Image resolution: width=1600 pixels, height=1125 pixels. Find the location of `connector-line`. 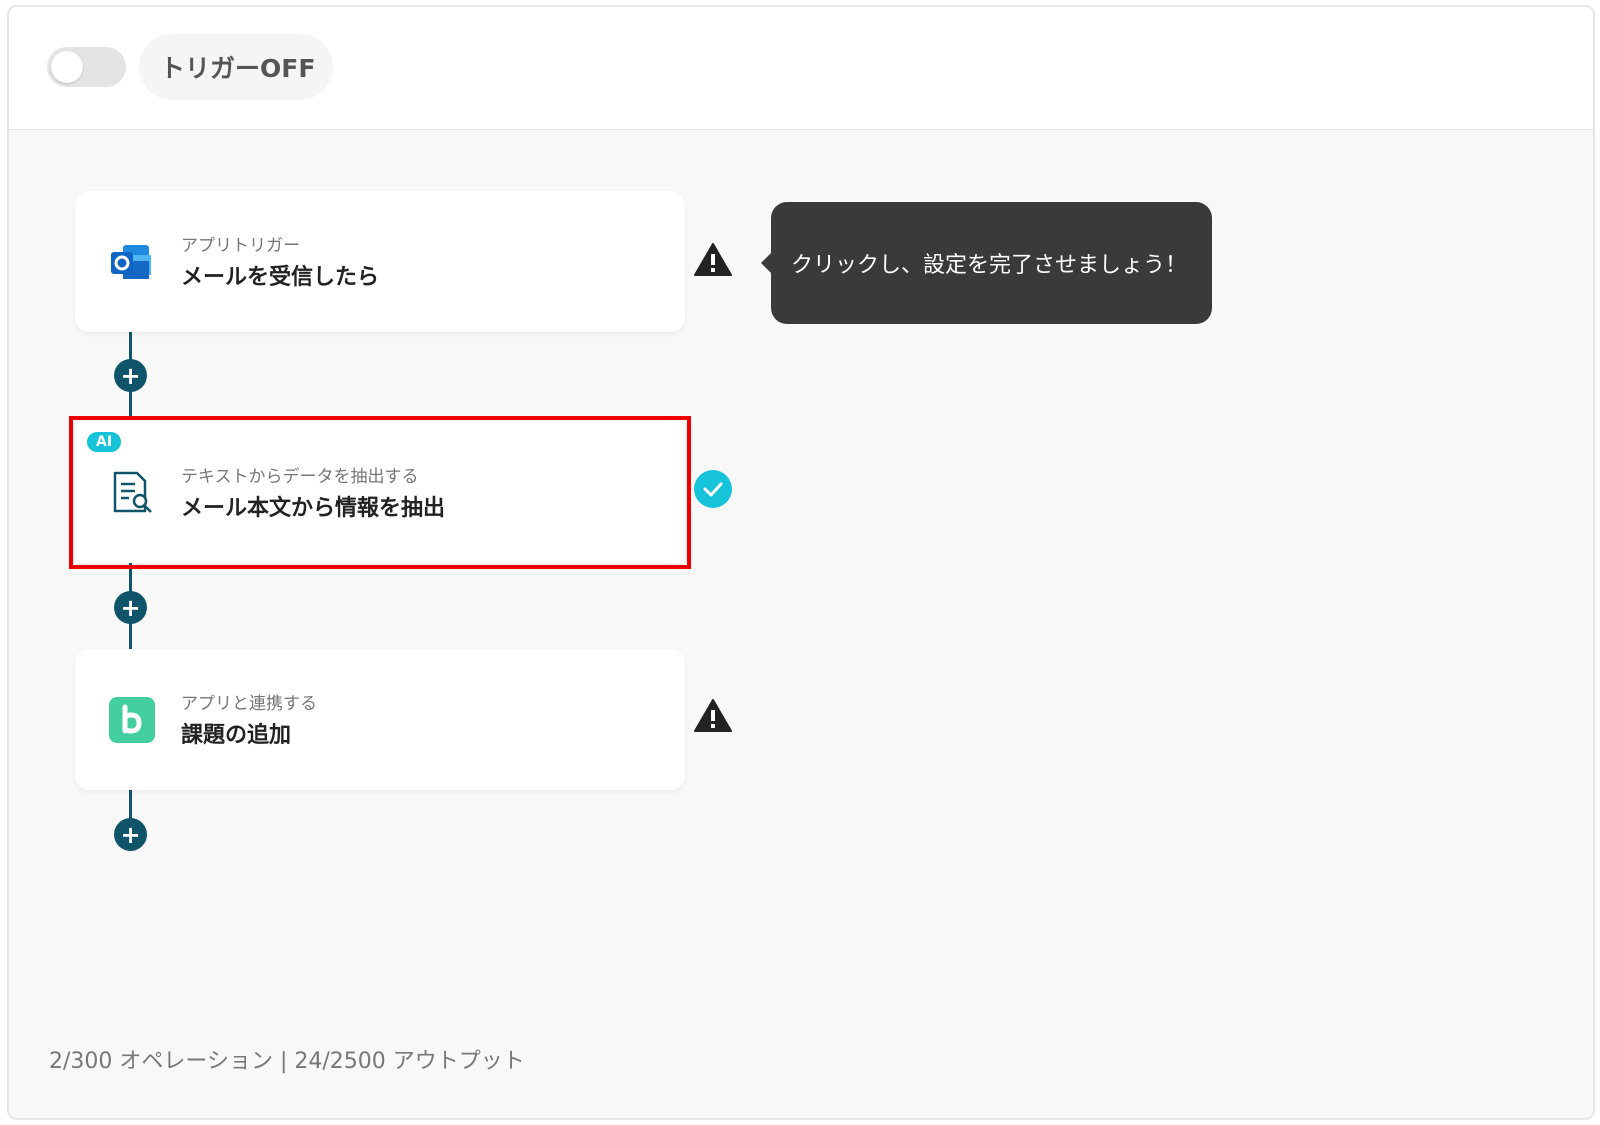

connector-line is located at coordinates (130, 804).